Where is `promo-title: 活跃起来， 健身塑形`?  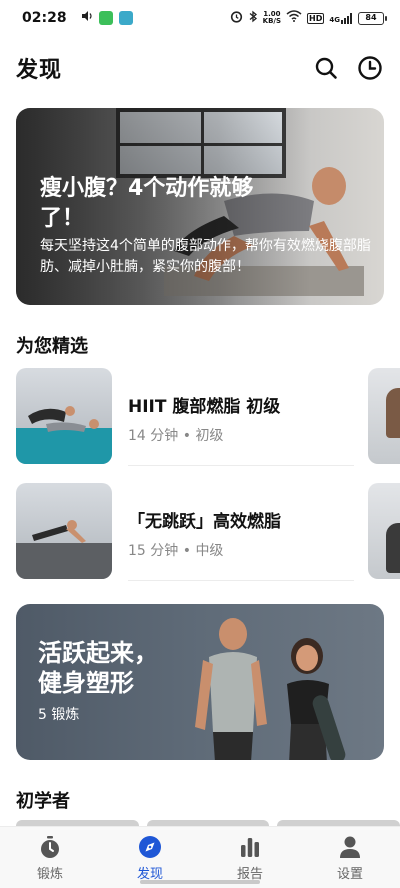
promo-title: 活跃起来， 健身塑形 is located at coordinates (98, 668).